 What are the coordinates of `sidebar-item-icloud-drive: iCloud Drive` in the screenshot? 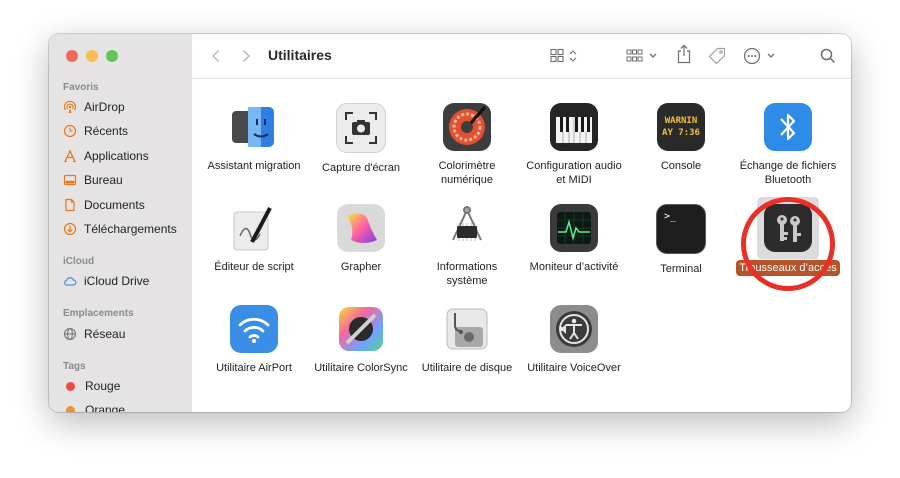 It's located at (106, 281).